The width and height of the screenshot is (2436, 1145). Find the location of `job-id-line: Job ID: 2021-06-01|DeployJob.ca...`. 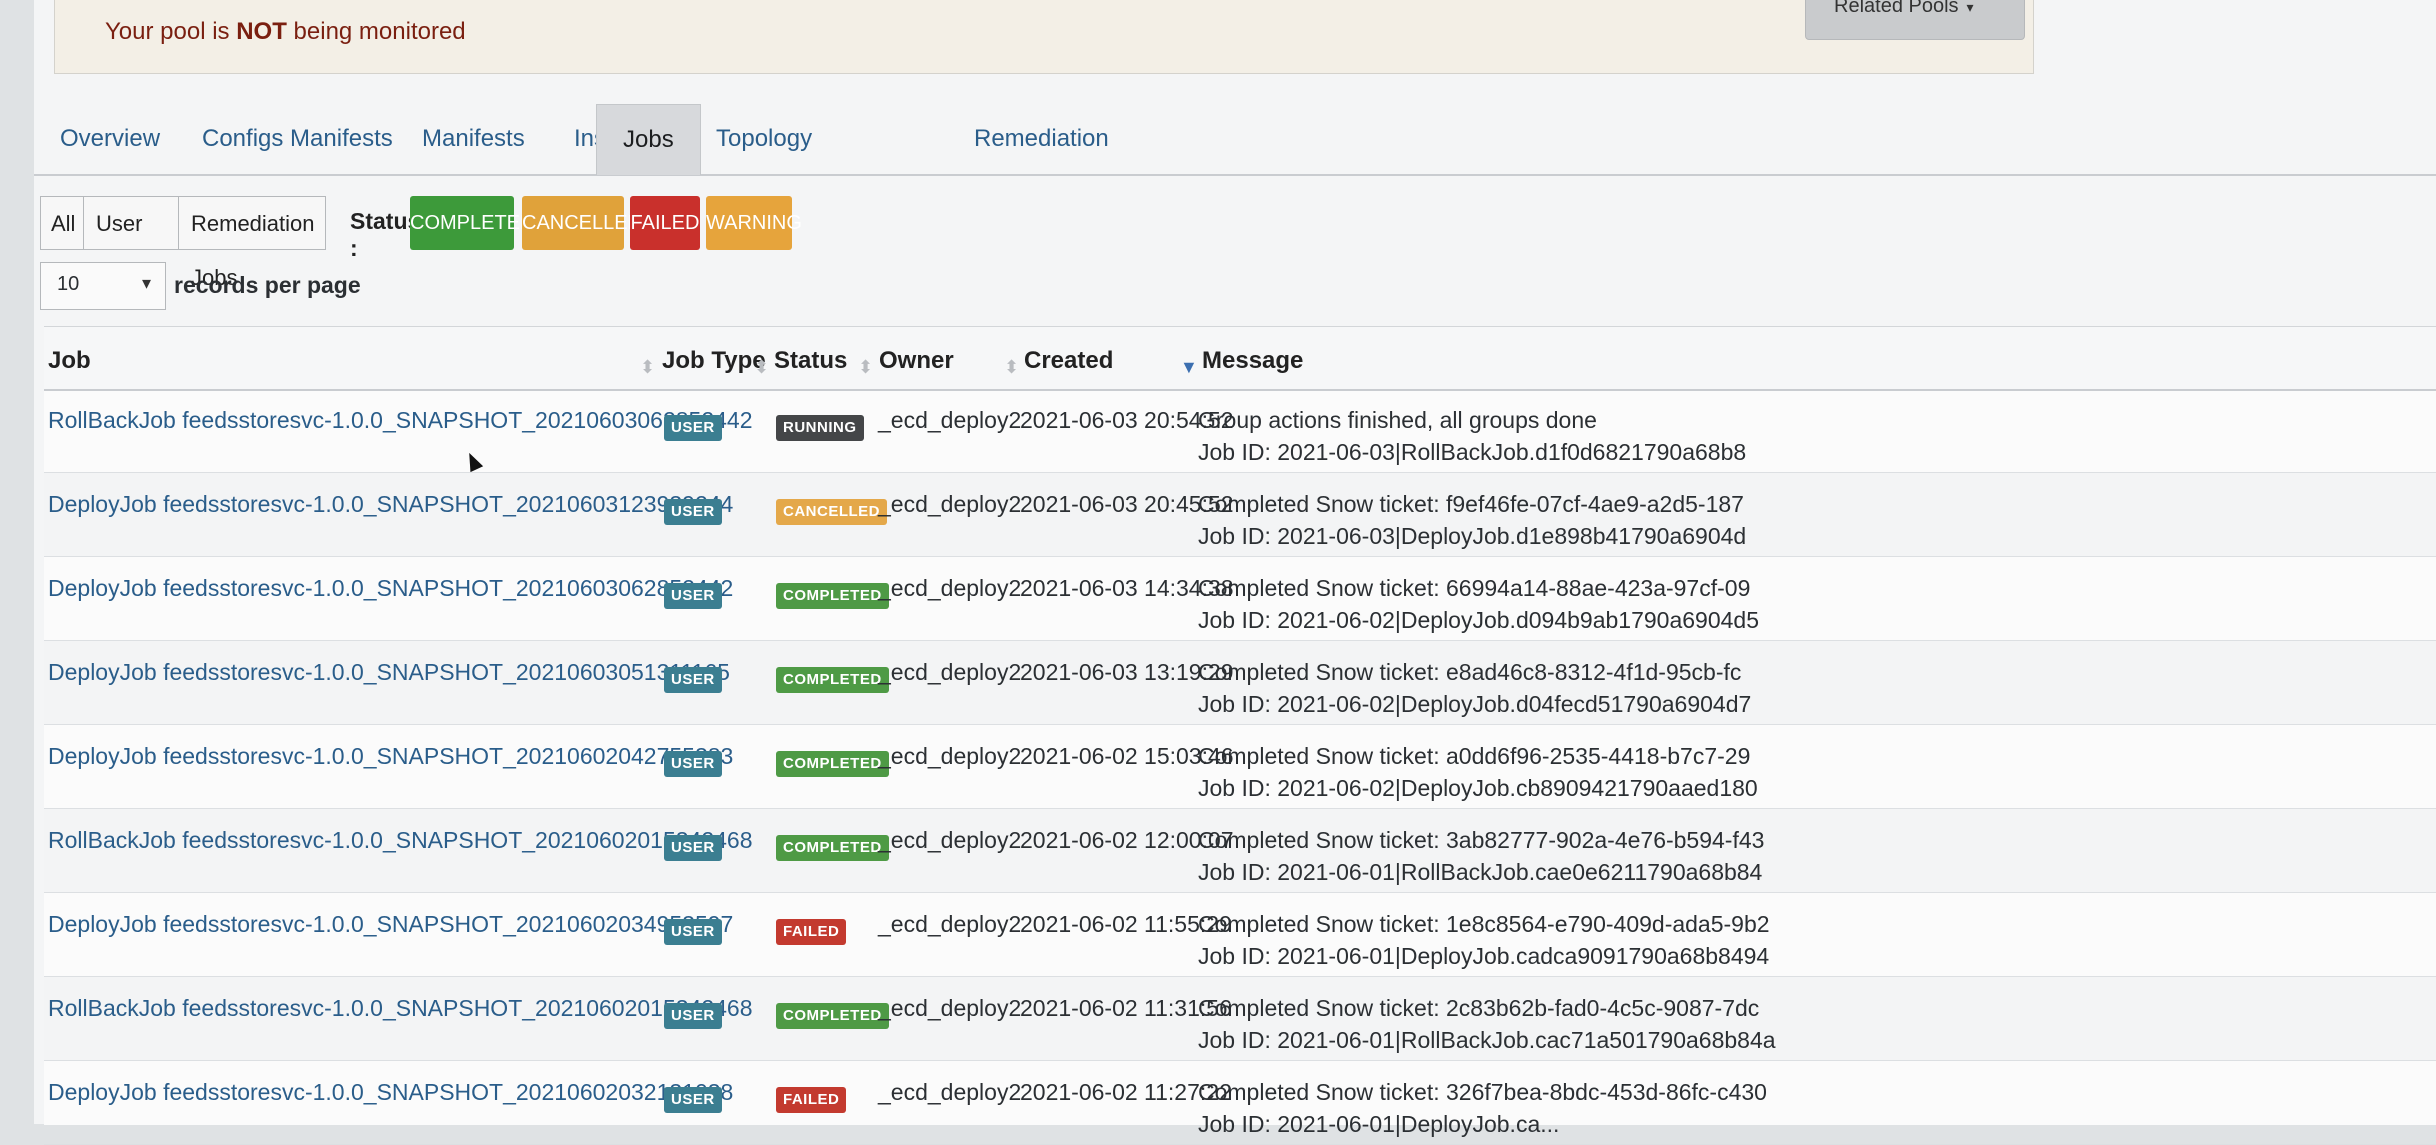

job-id-line: Job ID: 2021-06-01|DeployJob.ca... is located at coordinates (1379, 1124).